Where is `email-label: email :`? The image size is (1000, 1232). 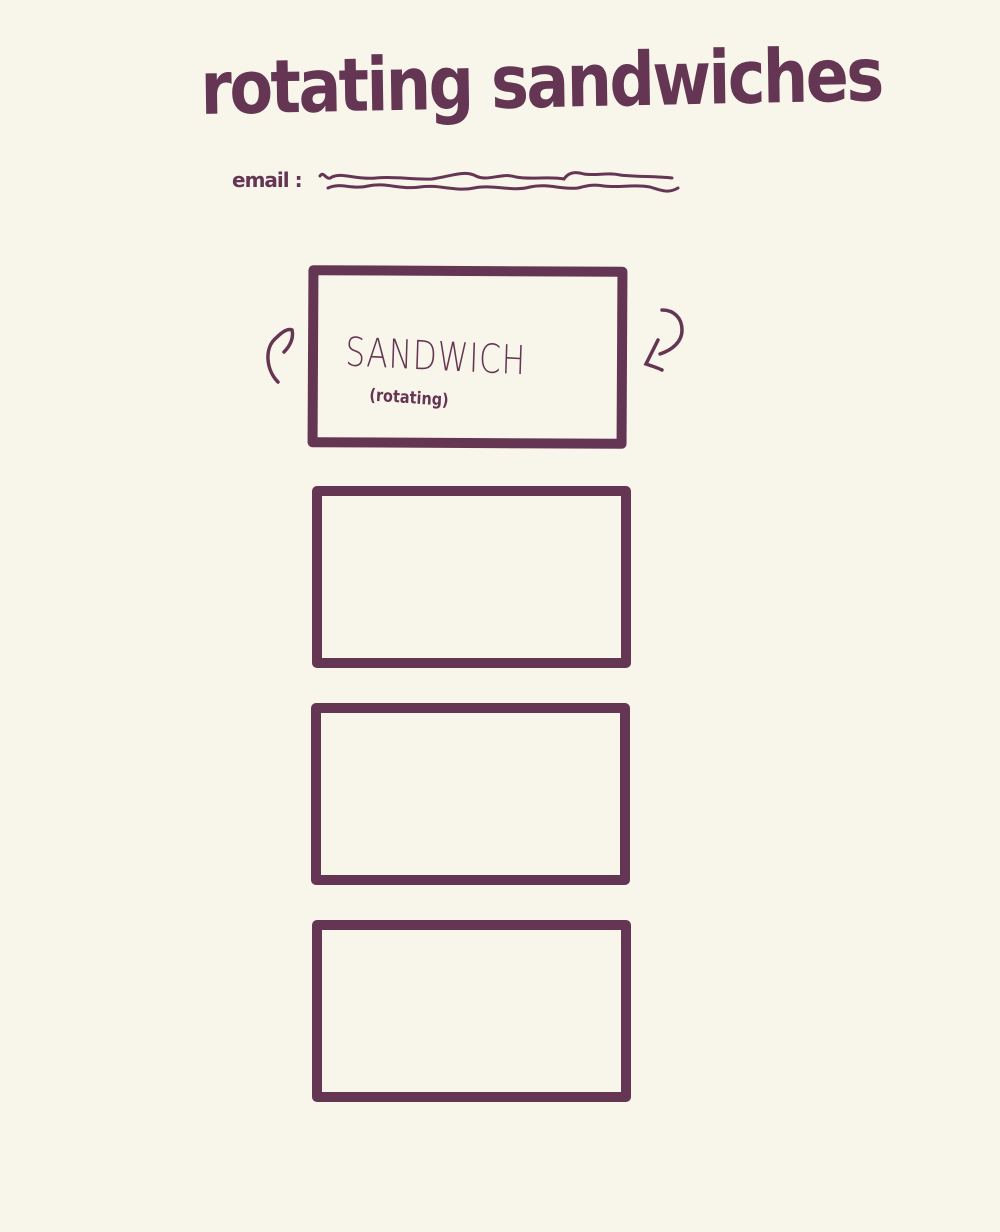 email-label: email : is located at coordinates (267, 180).